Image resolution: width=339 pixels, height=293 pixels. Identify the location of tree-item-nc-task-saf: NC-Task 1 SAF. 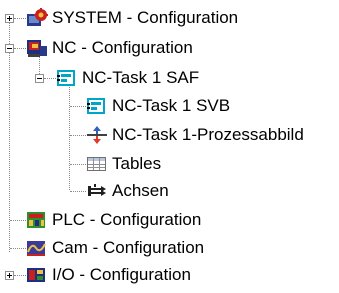
(127, 78).